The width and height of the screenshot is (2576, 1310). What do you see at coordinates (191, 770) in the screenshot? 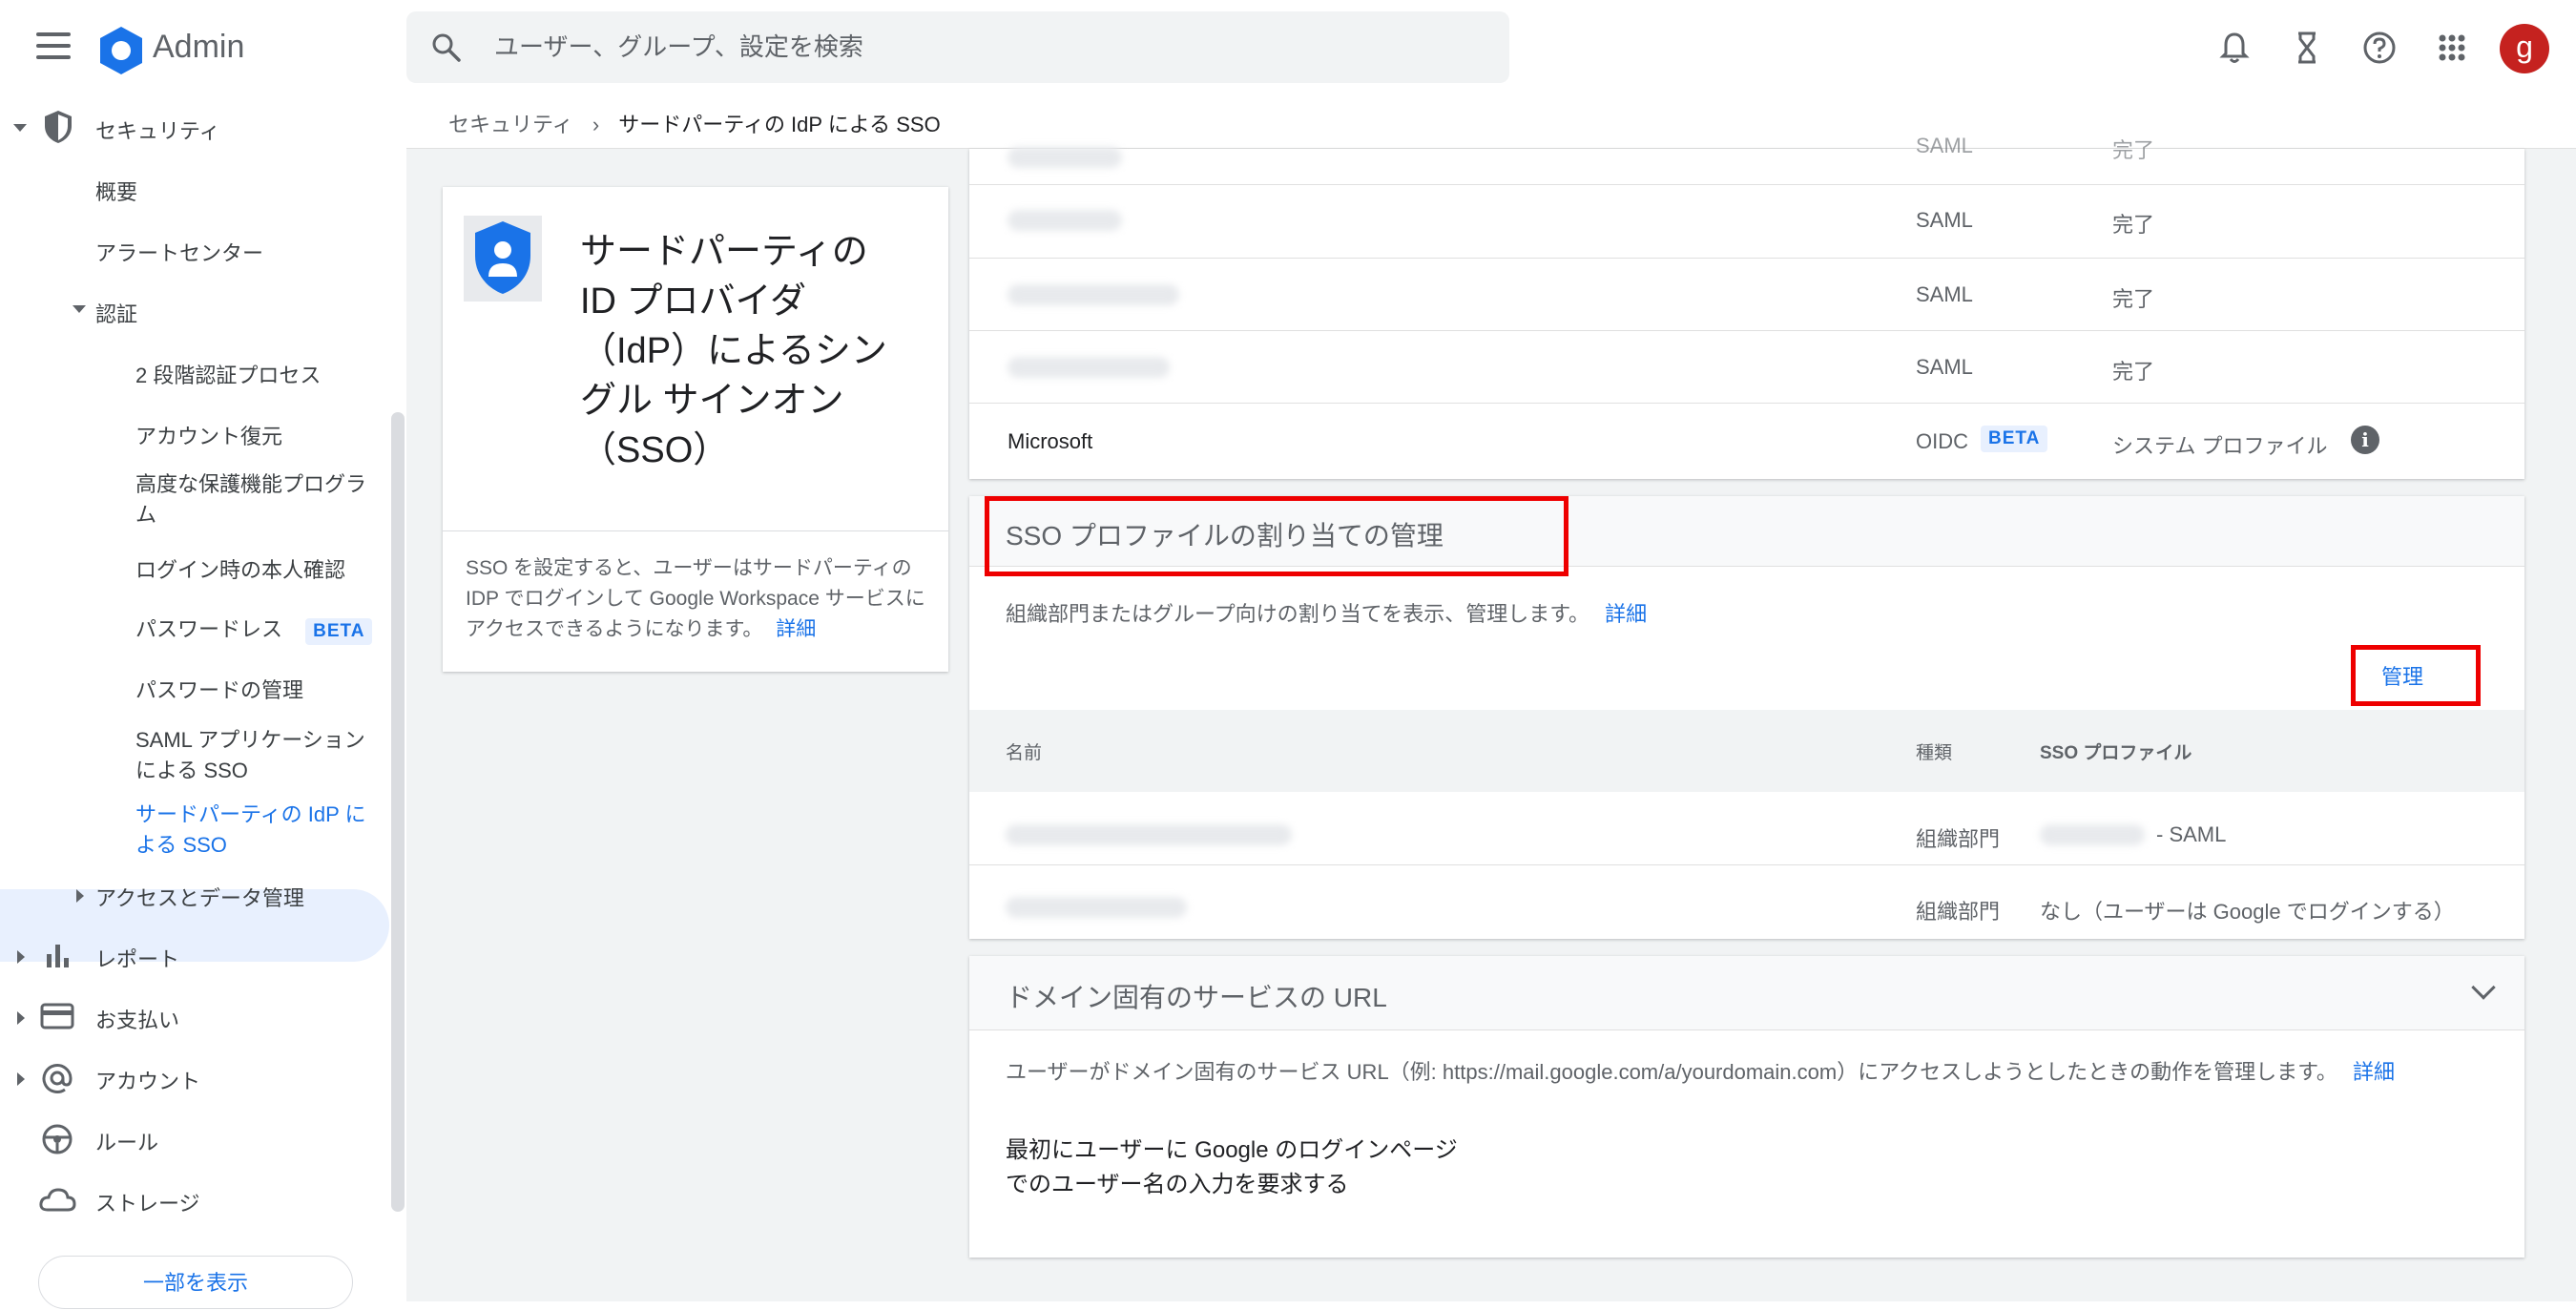
I see `saml-sso-line2: による SSO` at bounding box center [191, 770].